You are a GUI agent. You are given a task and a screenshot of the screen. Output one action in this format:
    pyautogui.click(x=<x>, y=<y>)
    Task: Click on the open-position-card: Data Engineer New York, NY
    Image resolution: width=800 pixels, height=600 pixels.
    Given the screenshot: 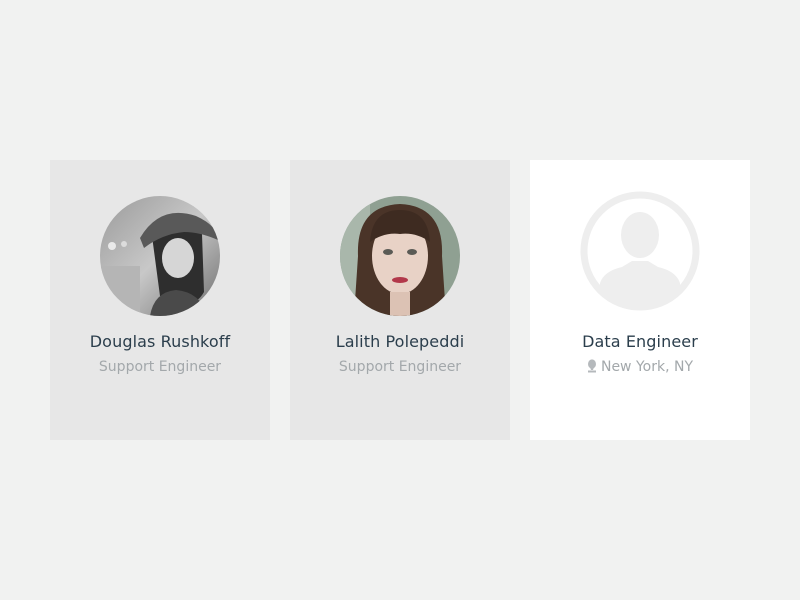 What is the action you would take?
    pyautogui.click(x=640, y=300)
    